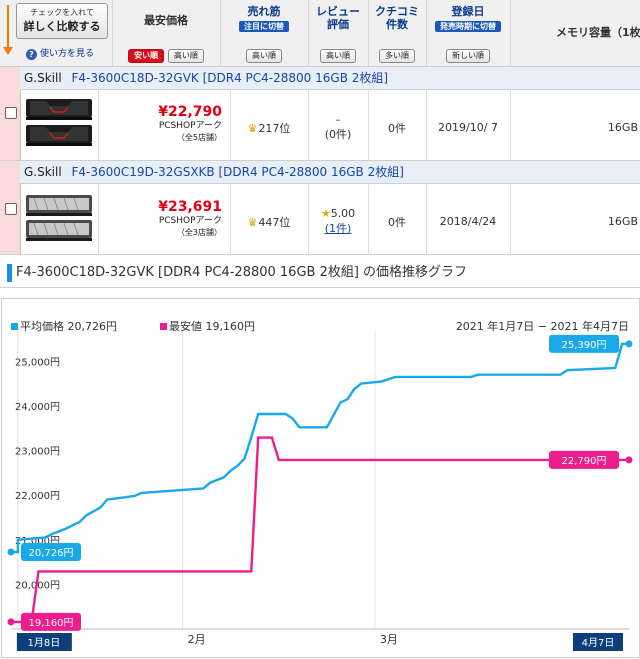  Describe the element at coordinates (343, 213) in the screenshot. I see `review-score: 5.00` at that location.